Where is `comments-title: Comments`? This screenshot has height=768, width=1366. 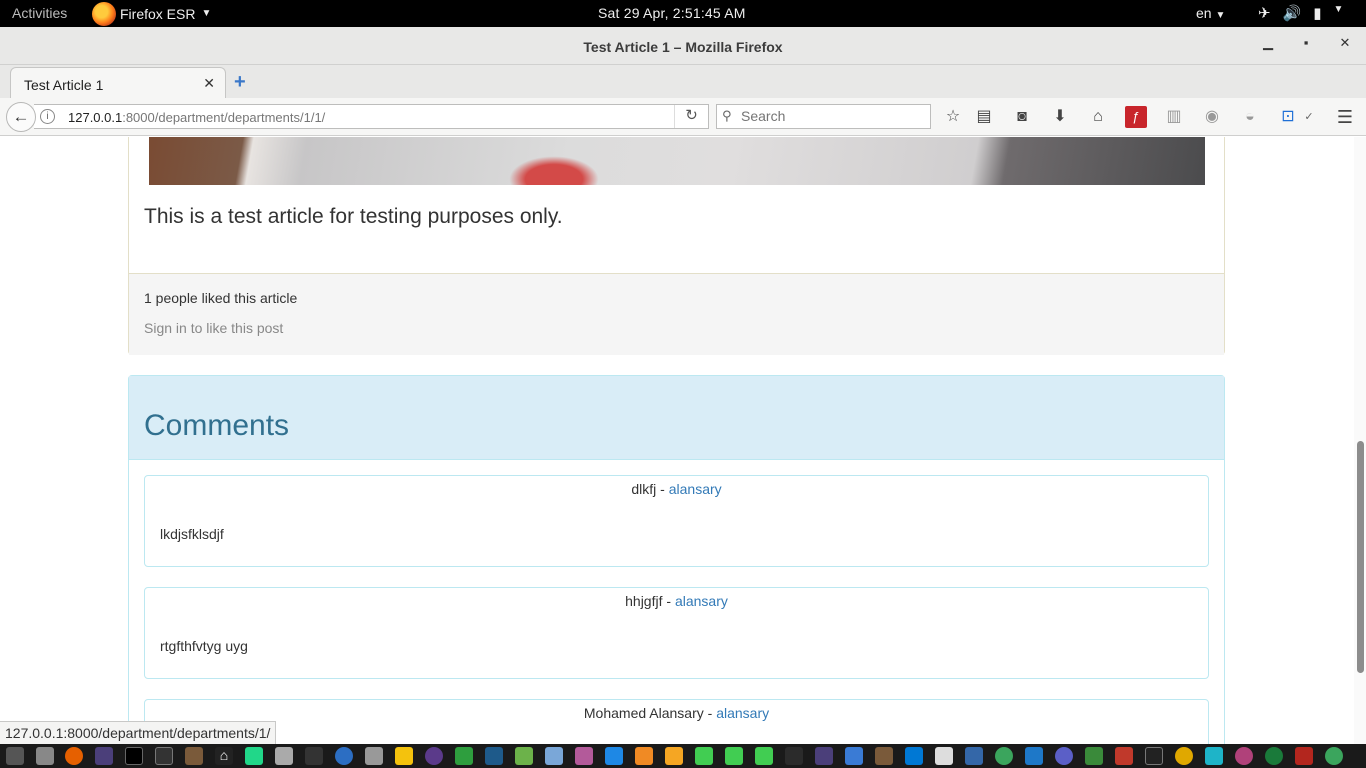
comments-title: Comments is located at coordinates (217, 425).